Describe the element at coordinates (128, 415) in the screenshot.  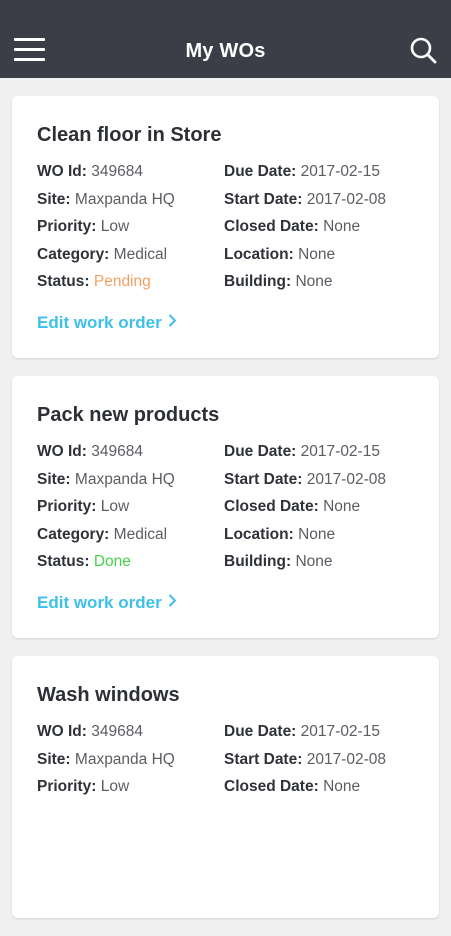
I see `work-order-title: Pack new products` at that location.